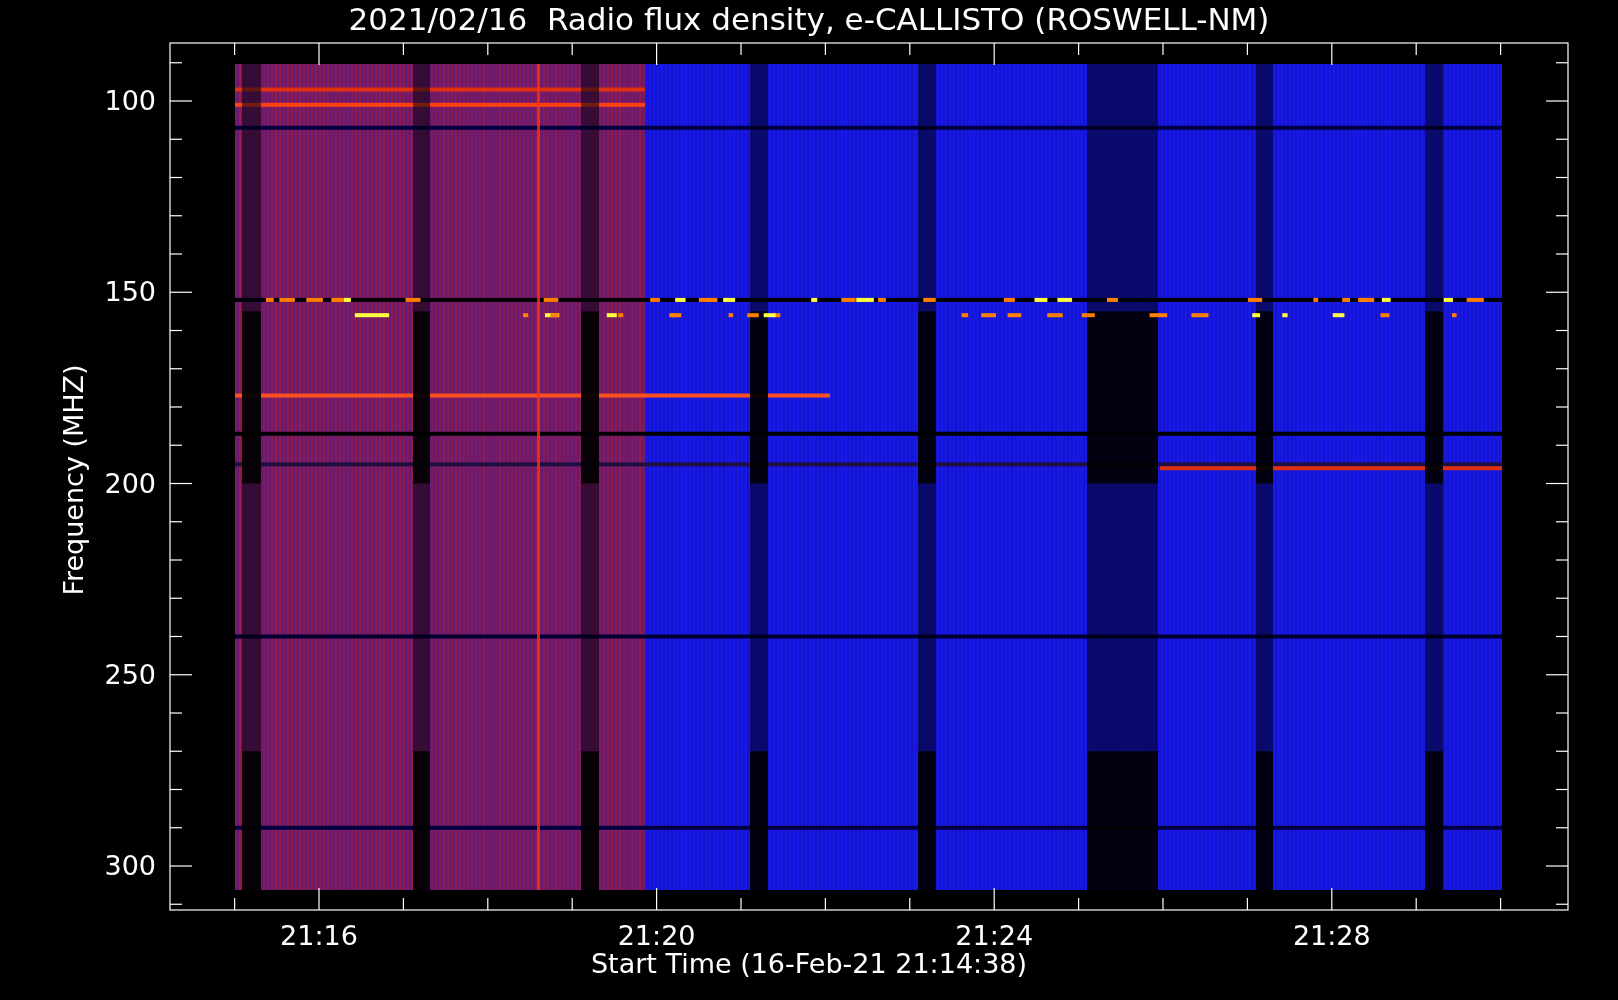 This screenshot has height=1000, width=1618. Describe the element at coordinates (1331, 936) in the screenshot. I see `tick-label: 21:28` at that location.